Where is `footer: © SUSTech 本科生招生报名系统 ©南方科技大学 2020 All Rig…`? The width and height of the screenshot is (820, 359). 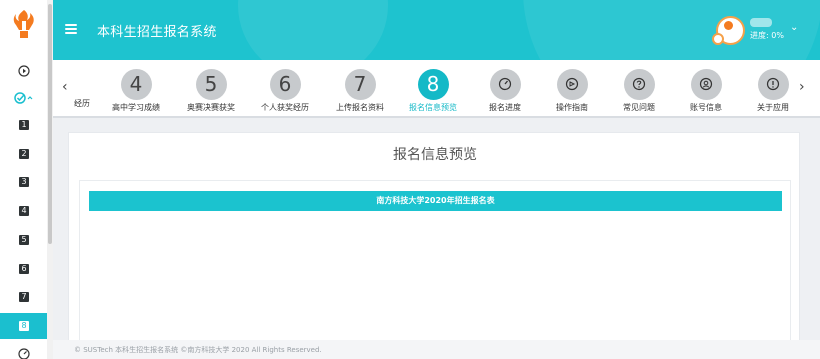
footer: © SUSTech 本科生招生报名系统 ©南方科技大学 2020 All Rig… is located at coordinates (436, 349).